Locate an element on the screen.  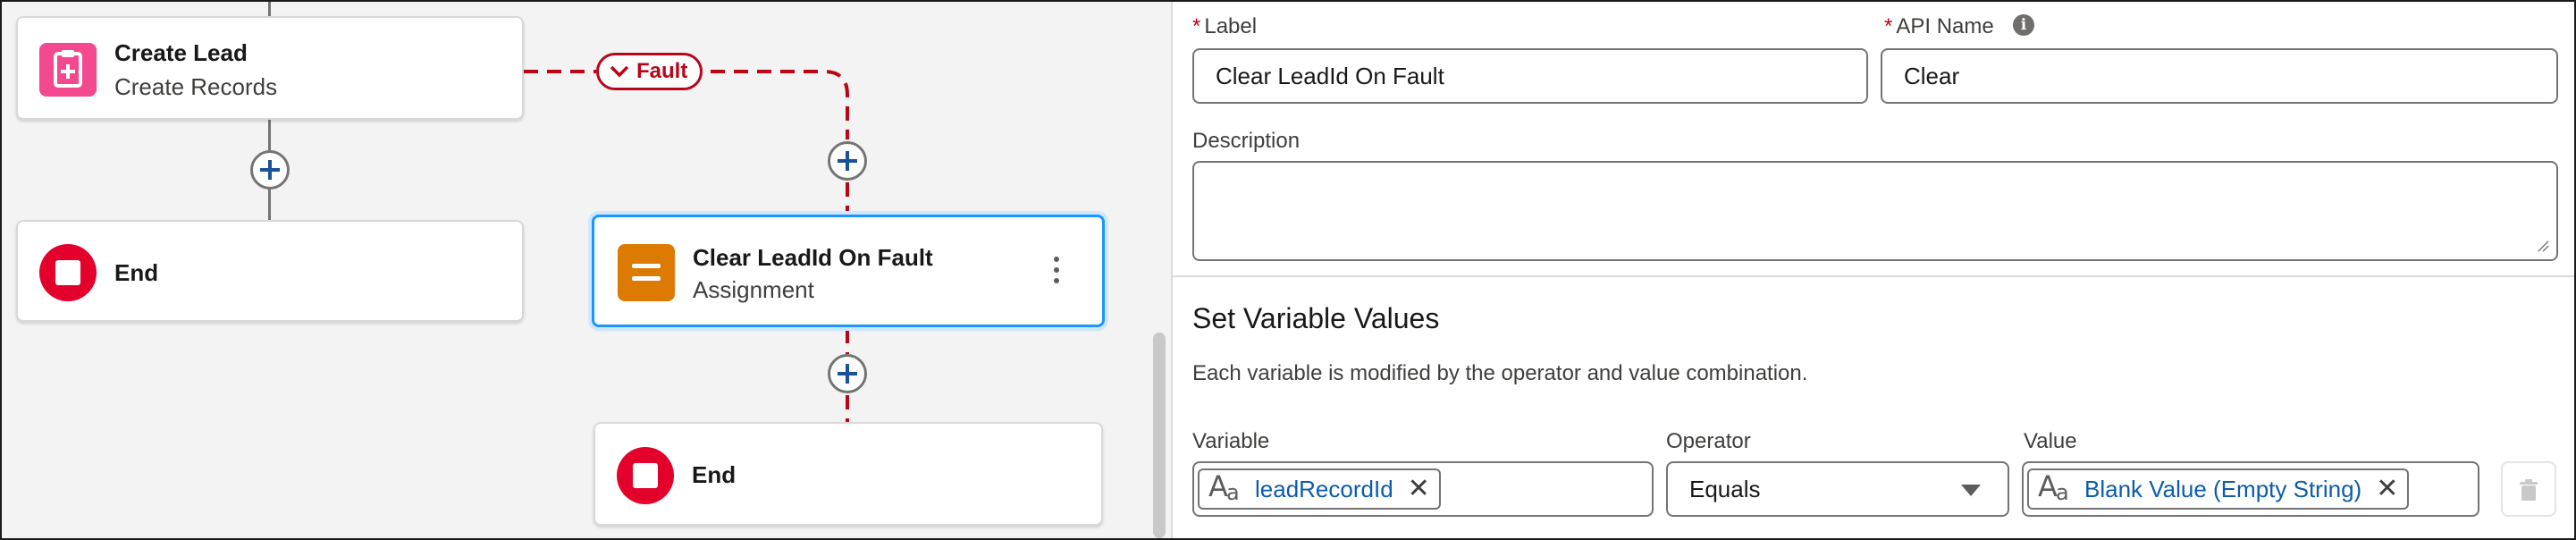
fault-path-label: Fault is located at coordinates (650, 71).